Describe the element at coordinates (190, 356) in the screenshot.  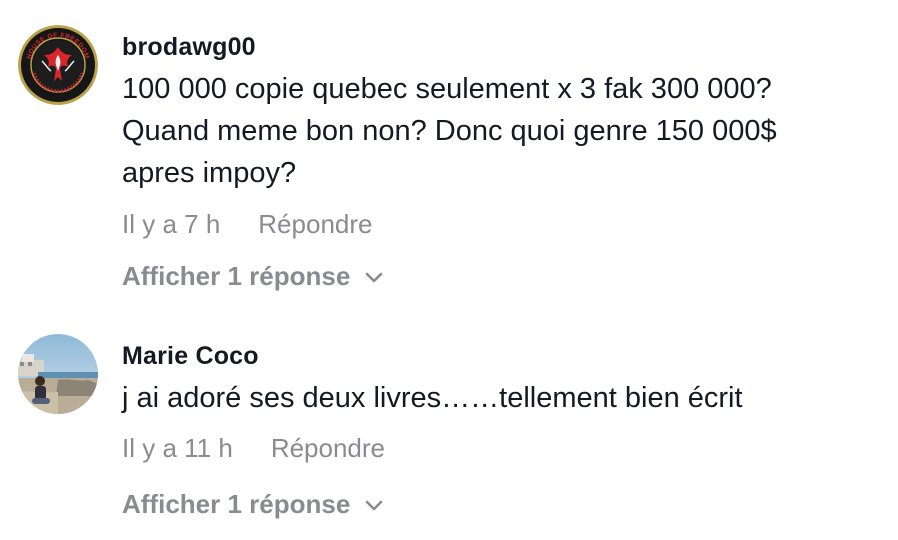
I see `comment-username: Marie Coco` at that location.